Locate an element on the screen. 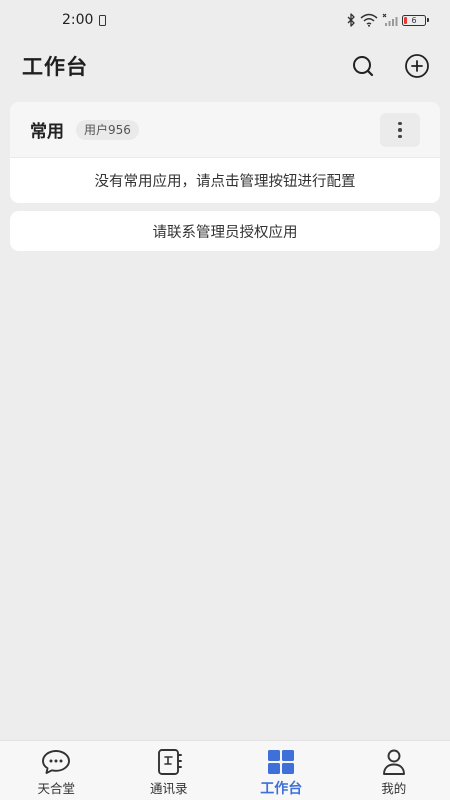  status-left: 2:00 is located at coordinates (84, 20).